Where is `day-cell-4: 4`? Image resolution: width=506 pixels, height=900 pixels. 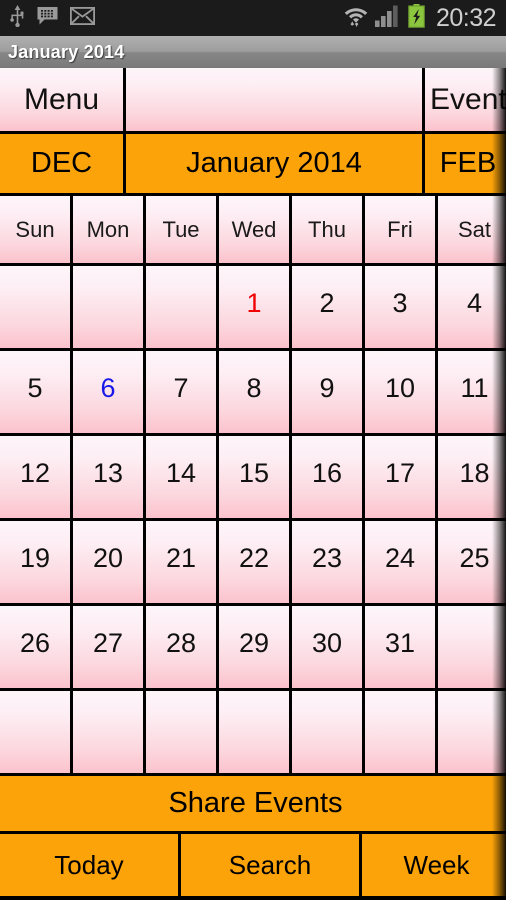
day-cell-4: 4 is located at coordinates (472, 307).